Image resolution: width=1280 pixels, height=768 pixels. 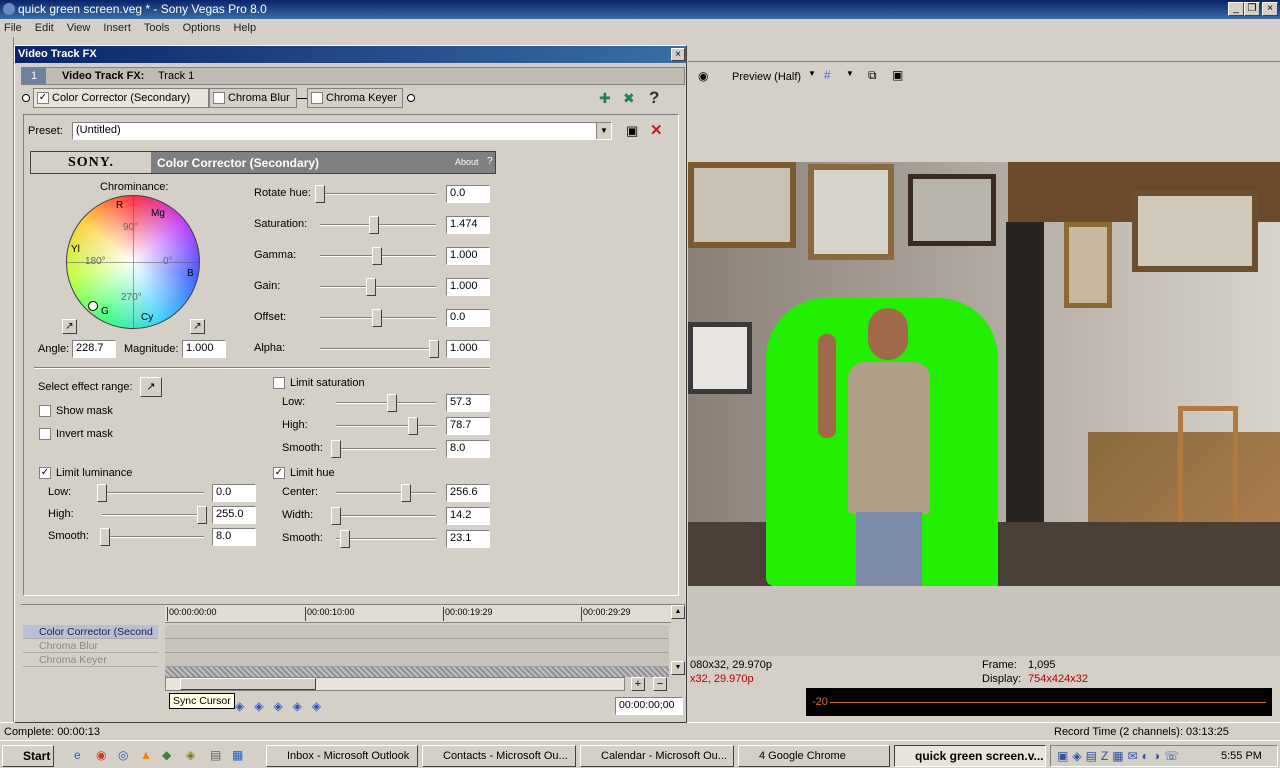 I want to click on slider-value-input: 78.7, so click(x=468, y=426).